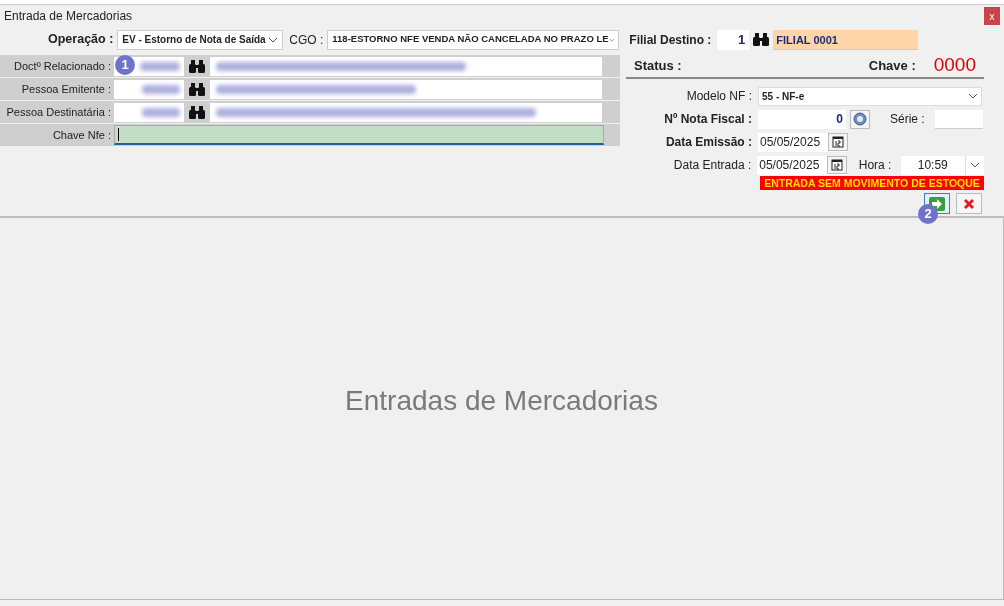  I want to click on field-label: Doctº Relacionado :, so click(62, 66).